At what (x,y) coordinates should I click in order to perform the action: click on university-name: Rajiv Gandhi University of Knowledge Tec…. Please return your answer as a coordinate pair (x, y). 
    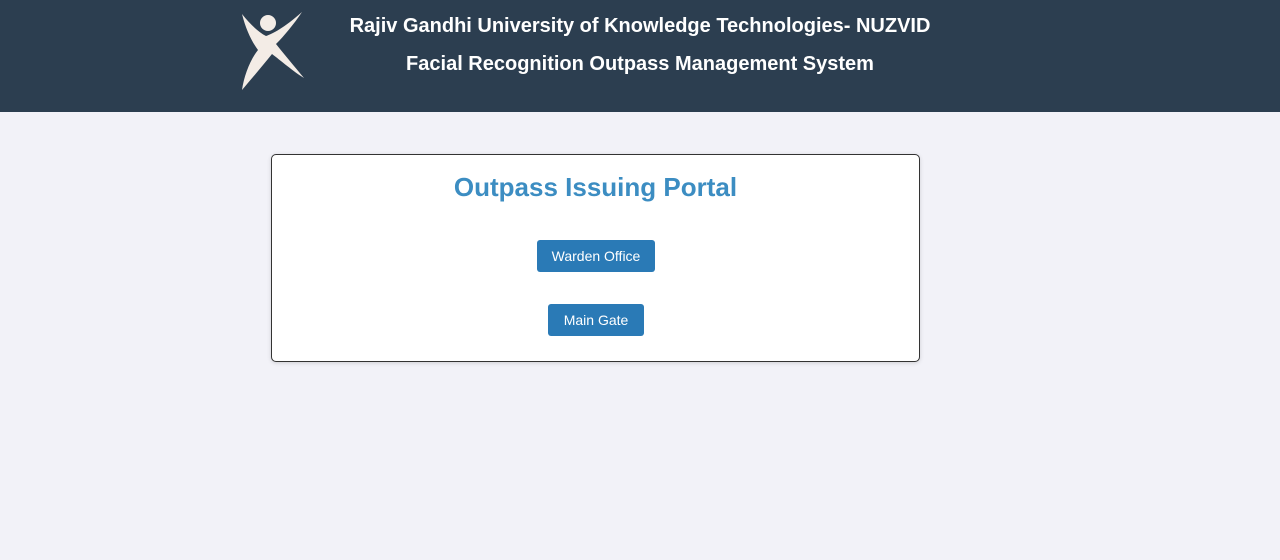
    Looking at the image, I should click on (640, 26).